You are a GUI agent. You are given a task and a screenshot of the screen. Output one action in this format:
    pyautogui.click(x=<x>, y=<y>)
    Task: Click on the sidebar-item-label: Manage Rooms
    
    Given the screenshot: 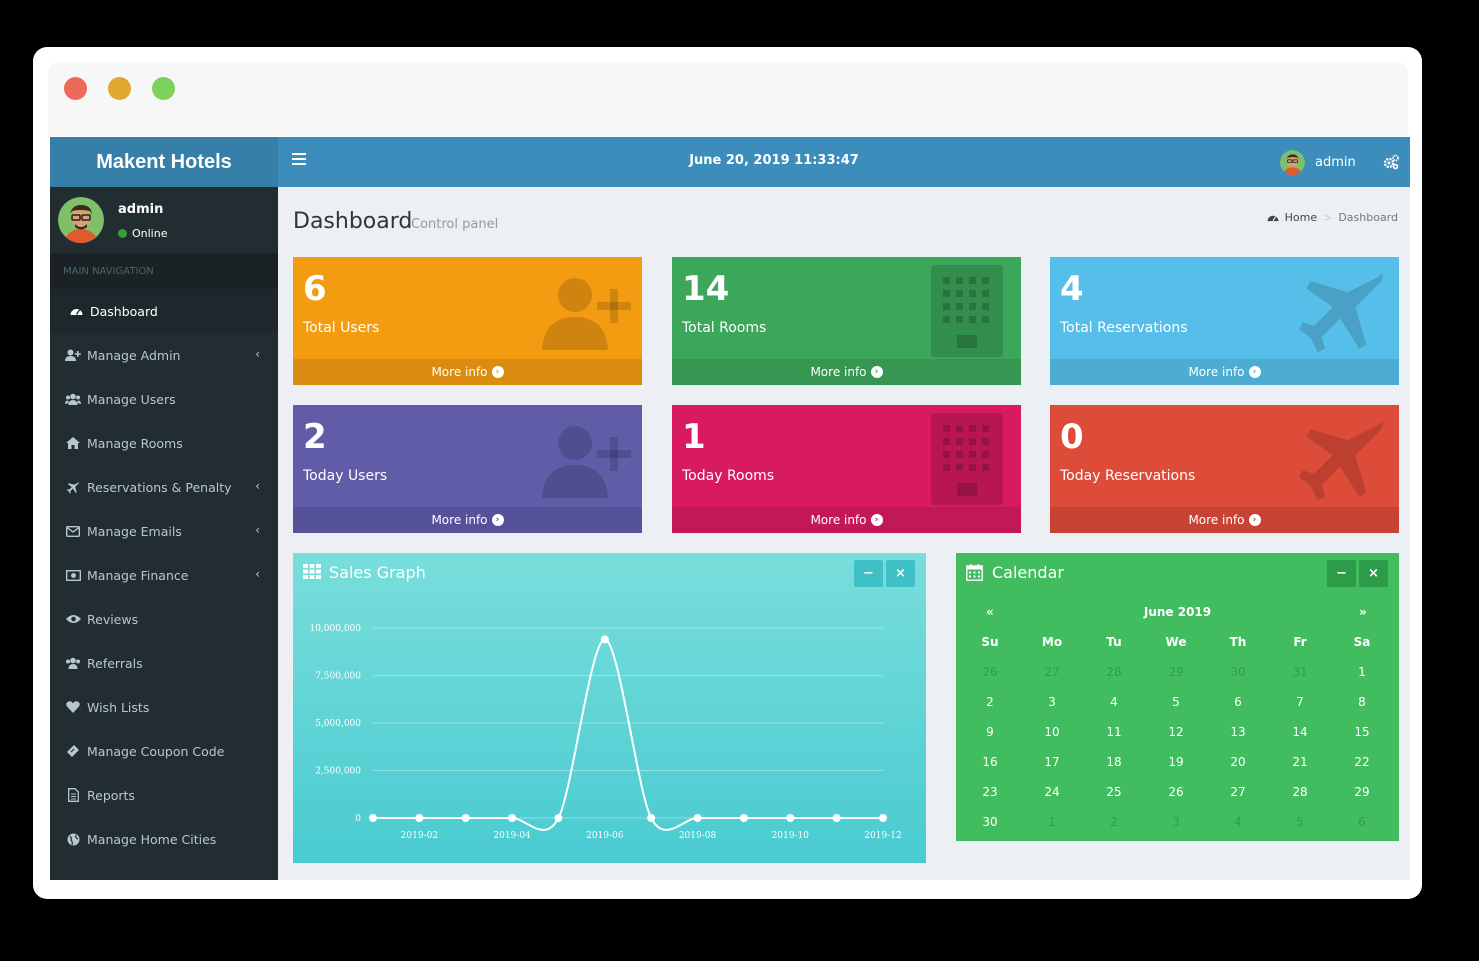 What is the action you would take?
    pyautogui.click(x=135, y=443)
    